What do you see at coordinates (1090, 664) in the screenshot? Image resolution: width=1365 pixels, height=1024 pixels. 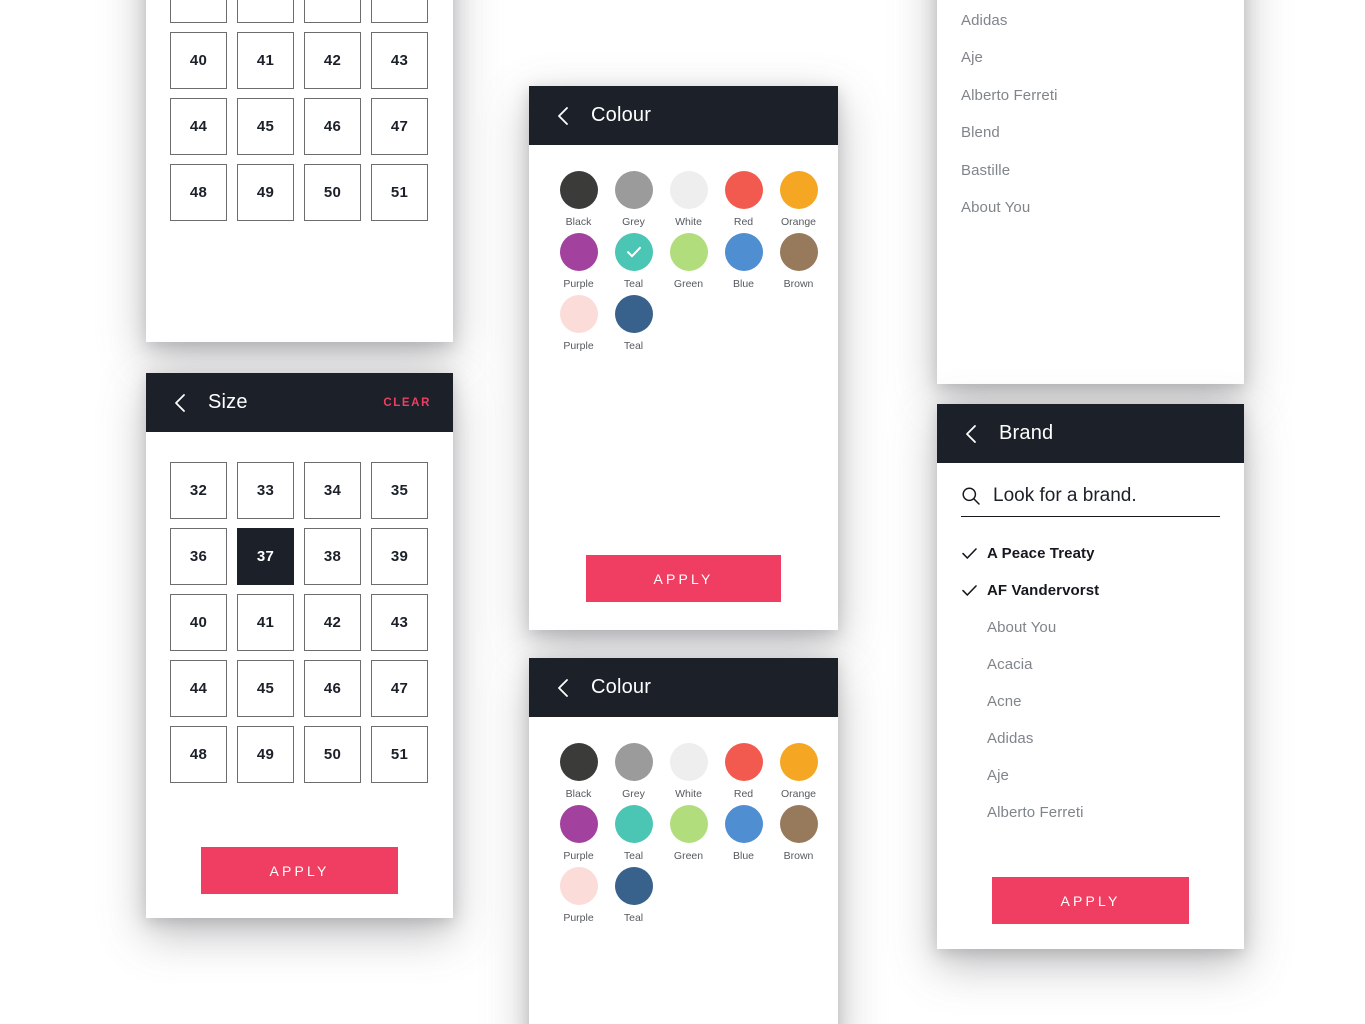 I see `brand-list-item: Acacia` at bounding box center [1090, 664].